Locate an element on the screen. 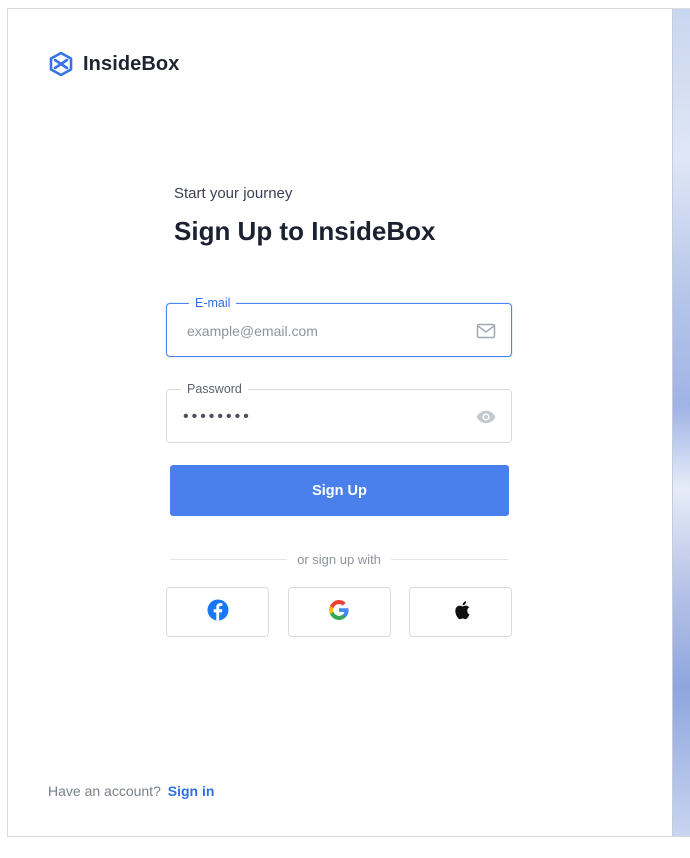 This screenshot has height=858, width=690. google-icon is located at coordinates (339, 612).